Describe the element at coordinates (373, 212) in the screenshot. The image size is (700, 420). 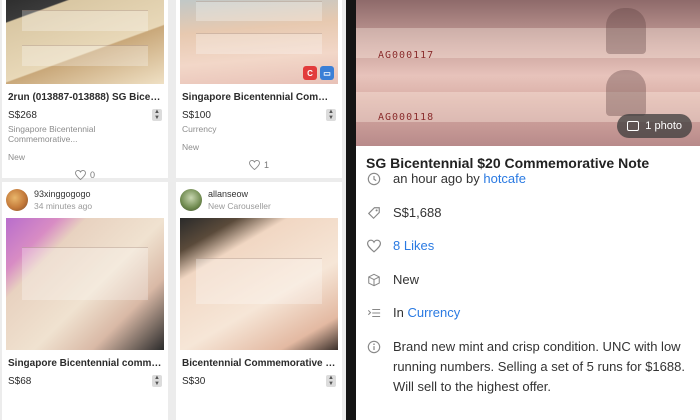
I see `price-tag-icon` at that location.